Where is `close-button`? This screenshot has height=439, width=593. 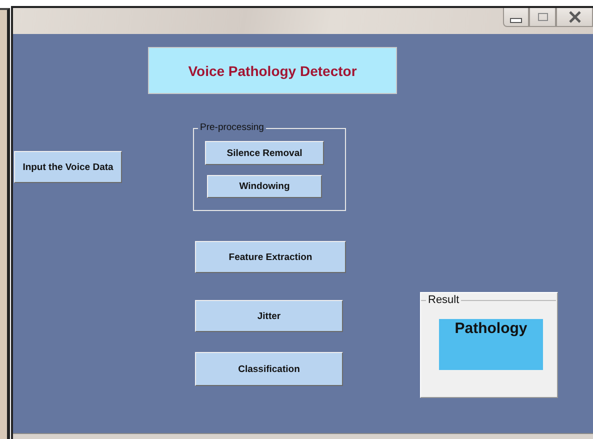
close-button is located at coordinates (574, 17).